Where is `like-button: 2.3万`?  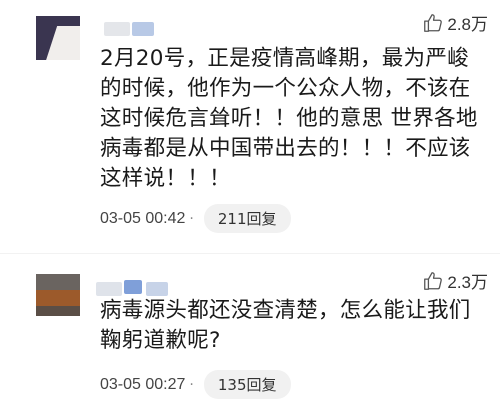 like-button: 2.3万 is located at coordinates (455, 280).